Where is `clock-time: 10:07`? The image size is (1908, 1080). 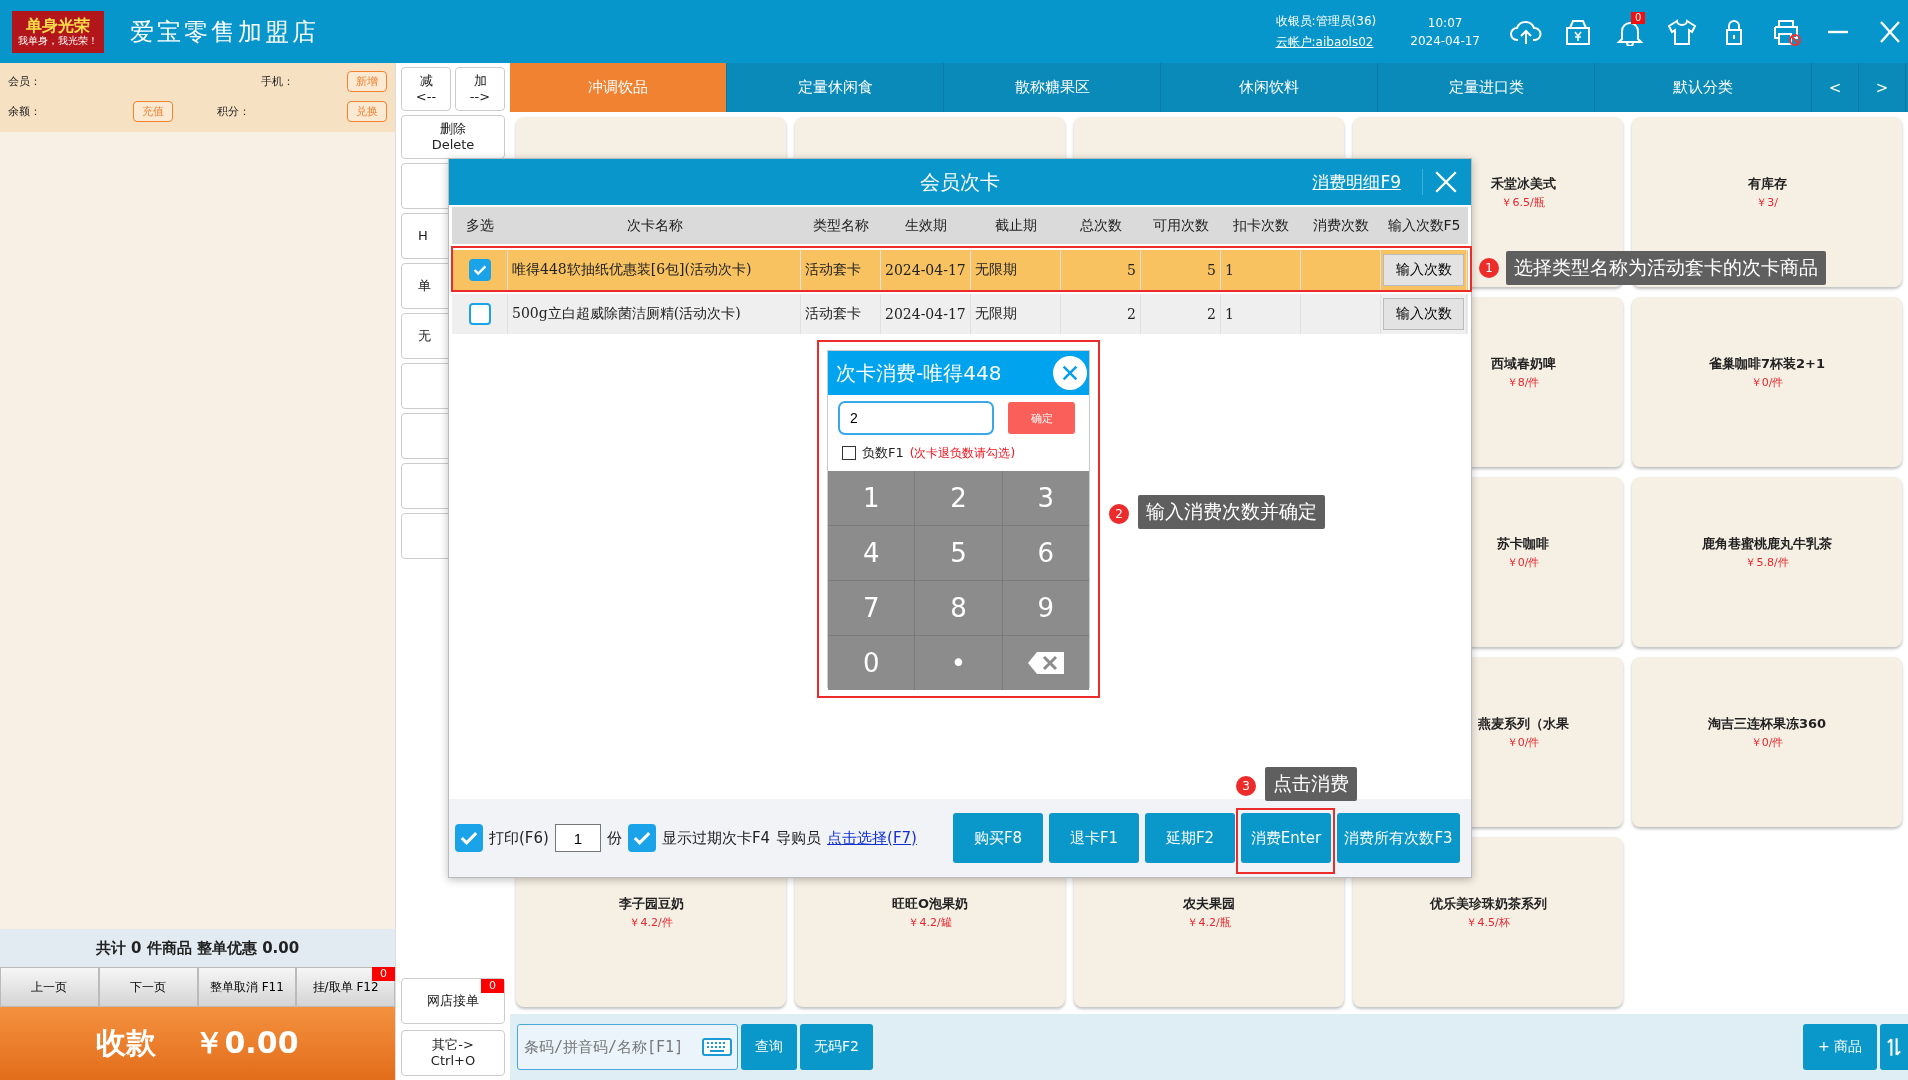
clock-time: 10:07 is located at coordinates (1445, 22).